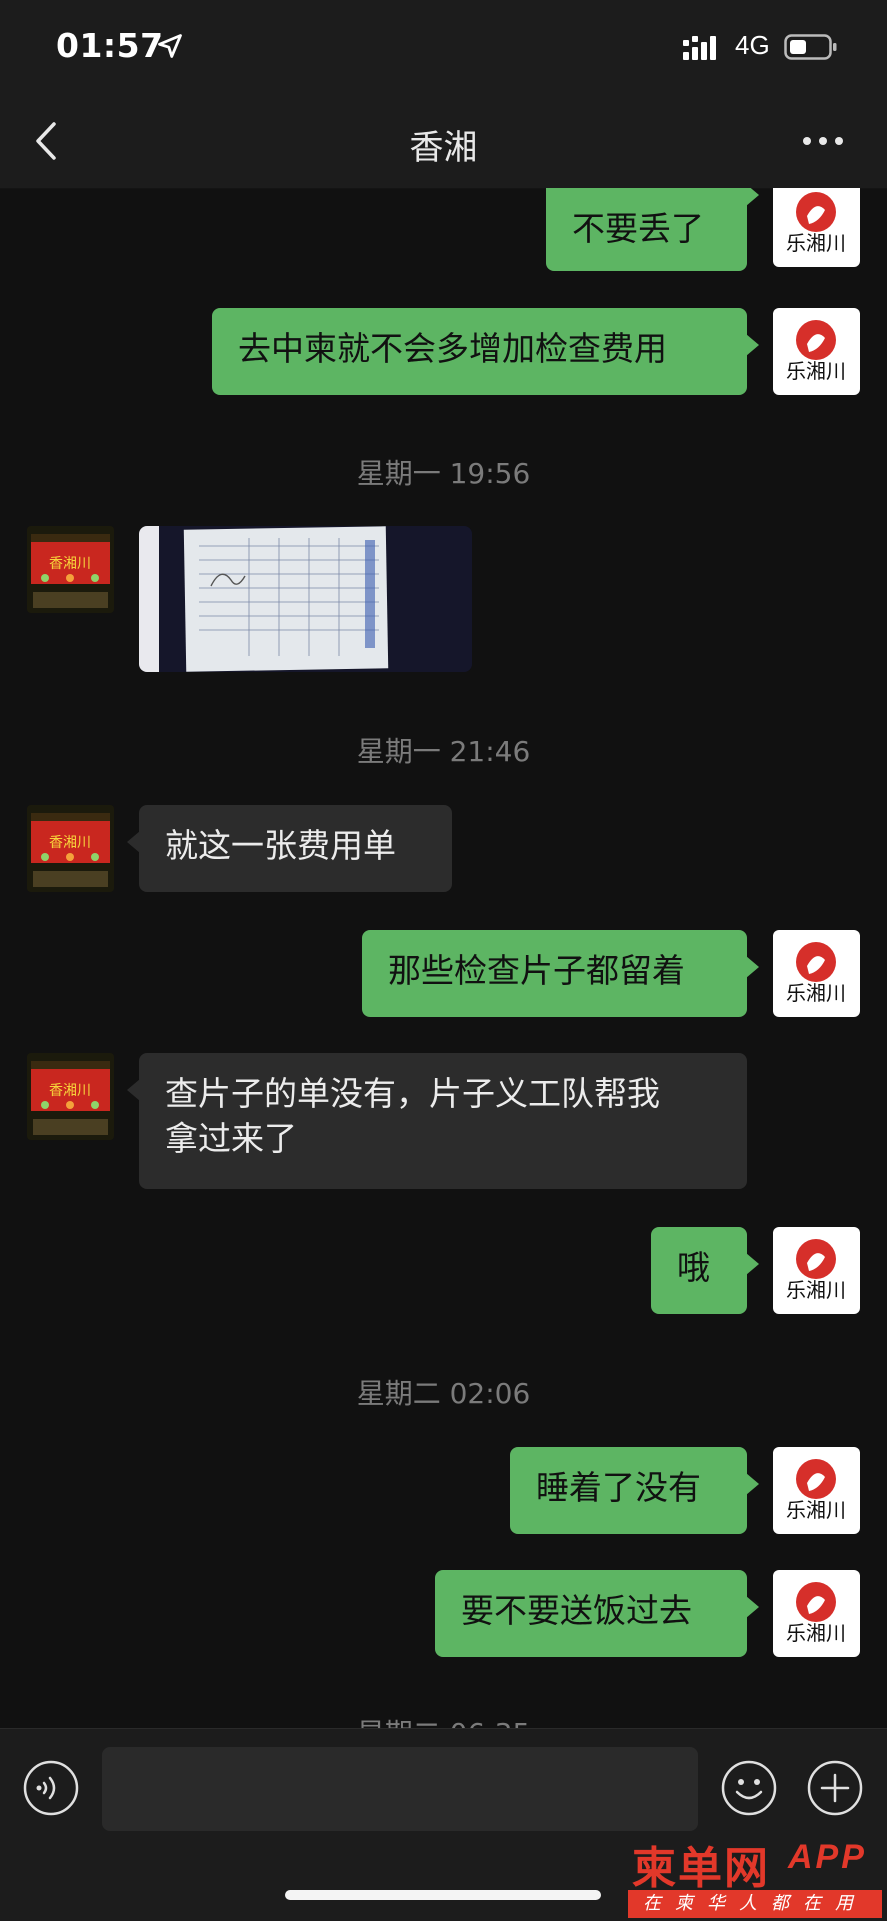  Describe the element at coordinates (452, 348) in the screenshot. I see `message-text: 去中柬就不会多增加检查费用` at that location.